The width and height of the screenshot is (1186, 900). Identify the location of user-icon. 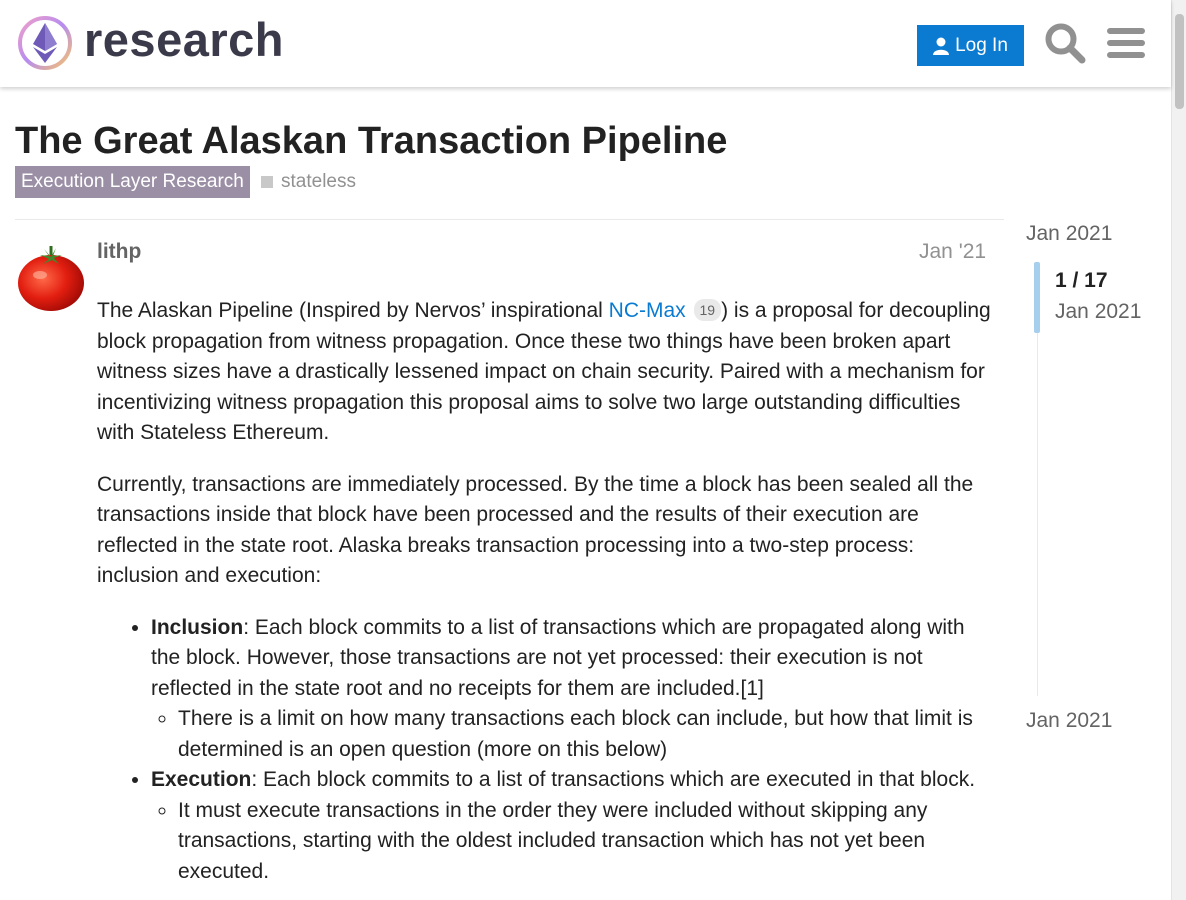
(941, 46).